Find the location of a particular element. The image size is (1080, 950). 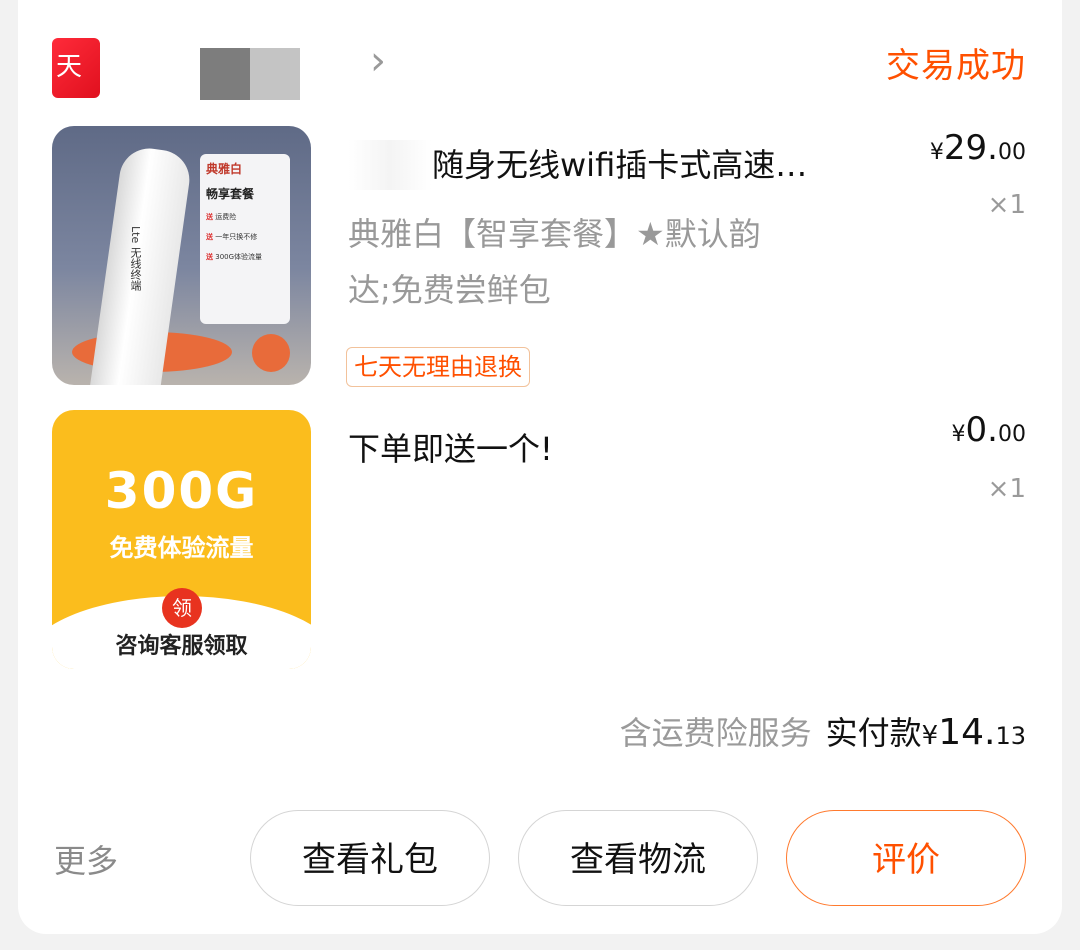

view-logistics-button: 查看物流 is located at coordinates (638, 858).